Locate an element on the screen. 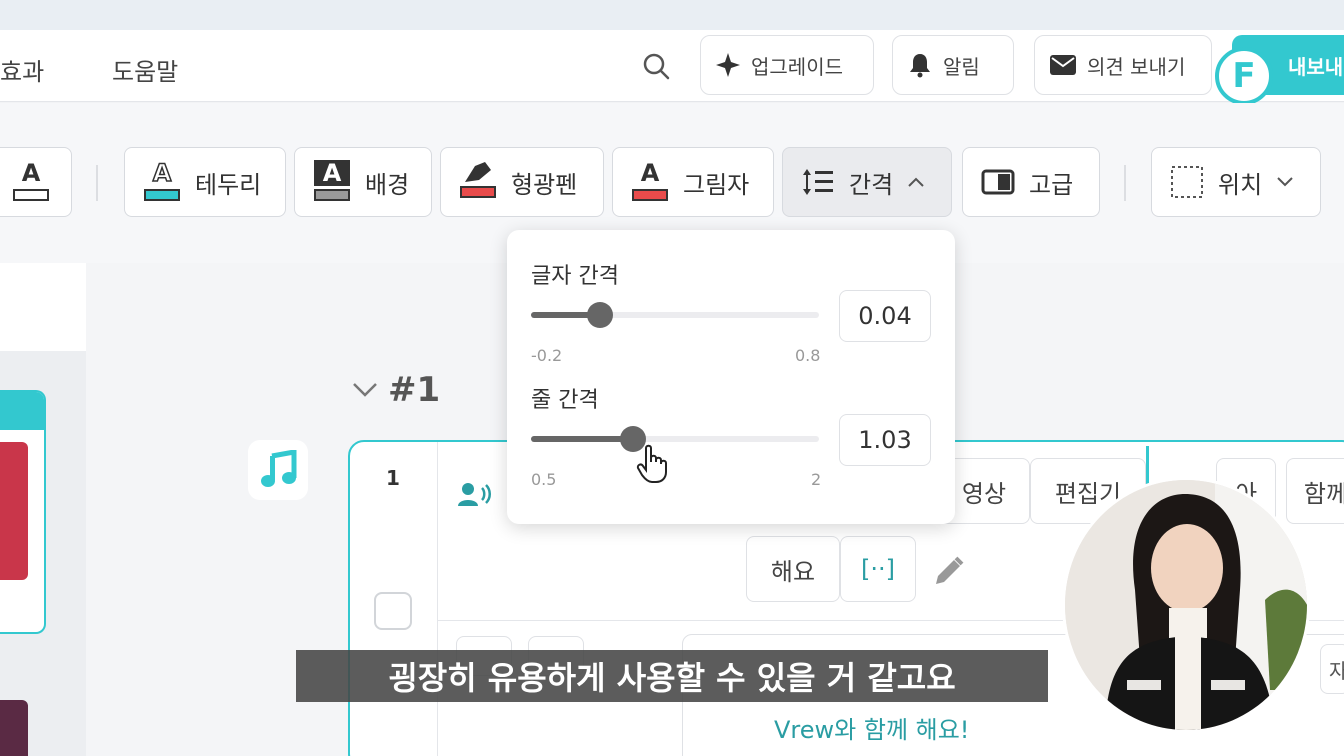 Image resolution: width=1344 pixels, height=756 pixels. music-button is located at coordinates (278, 470).